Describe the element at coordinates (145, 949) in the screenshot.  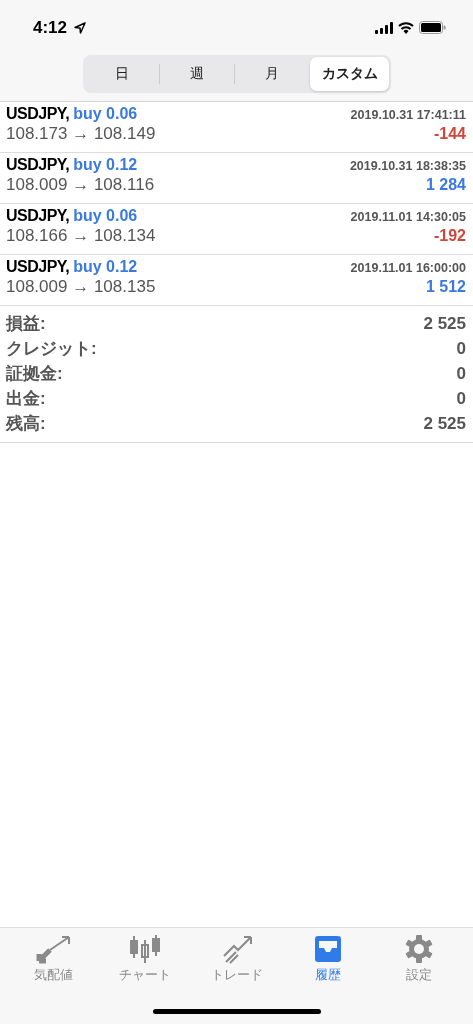
I see `candlestick-icon` at that location.